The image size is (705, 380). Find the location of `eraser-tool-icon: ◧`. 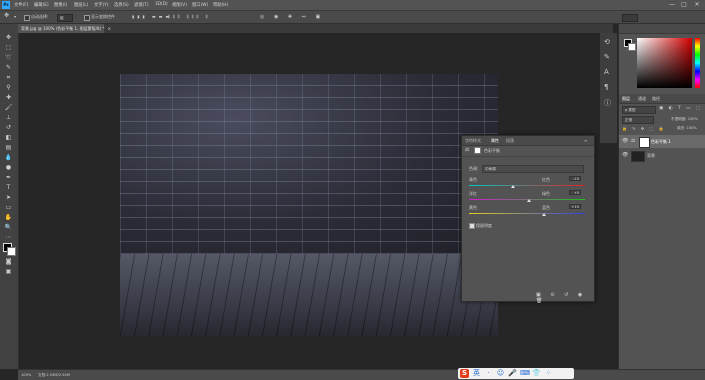

eraser-tool-icon: ◧ is located at coordinates (8, 137).